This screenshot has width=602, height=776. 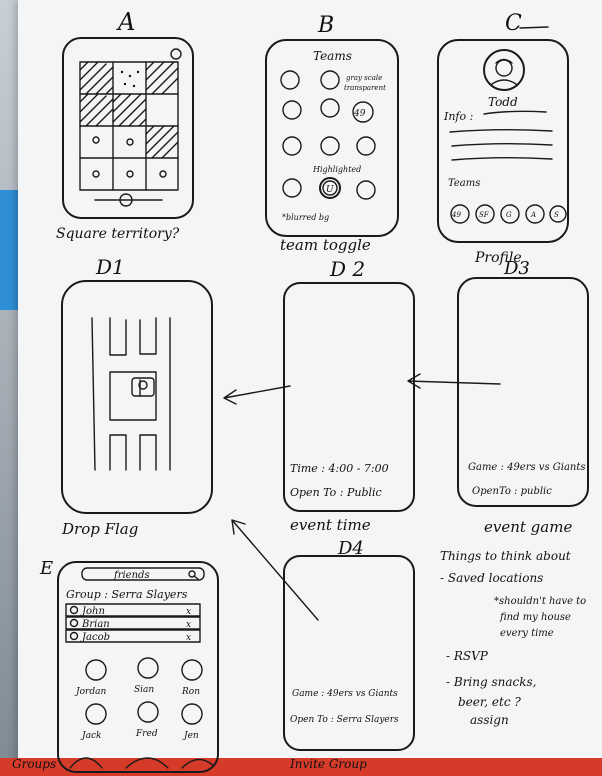 What do you see at coordinates (489, 702) in the screenshot?
I see `note-beer: beer, etc ?` at bounding box center [489, 702].